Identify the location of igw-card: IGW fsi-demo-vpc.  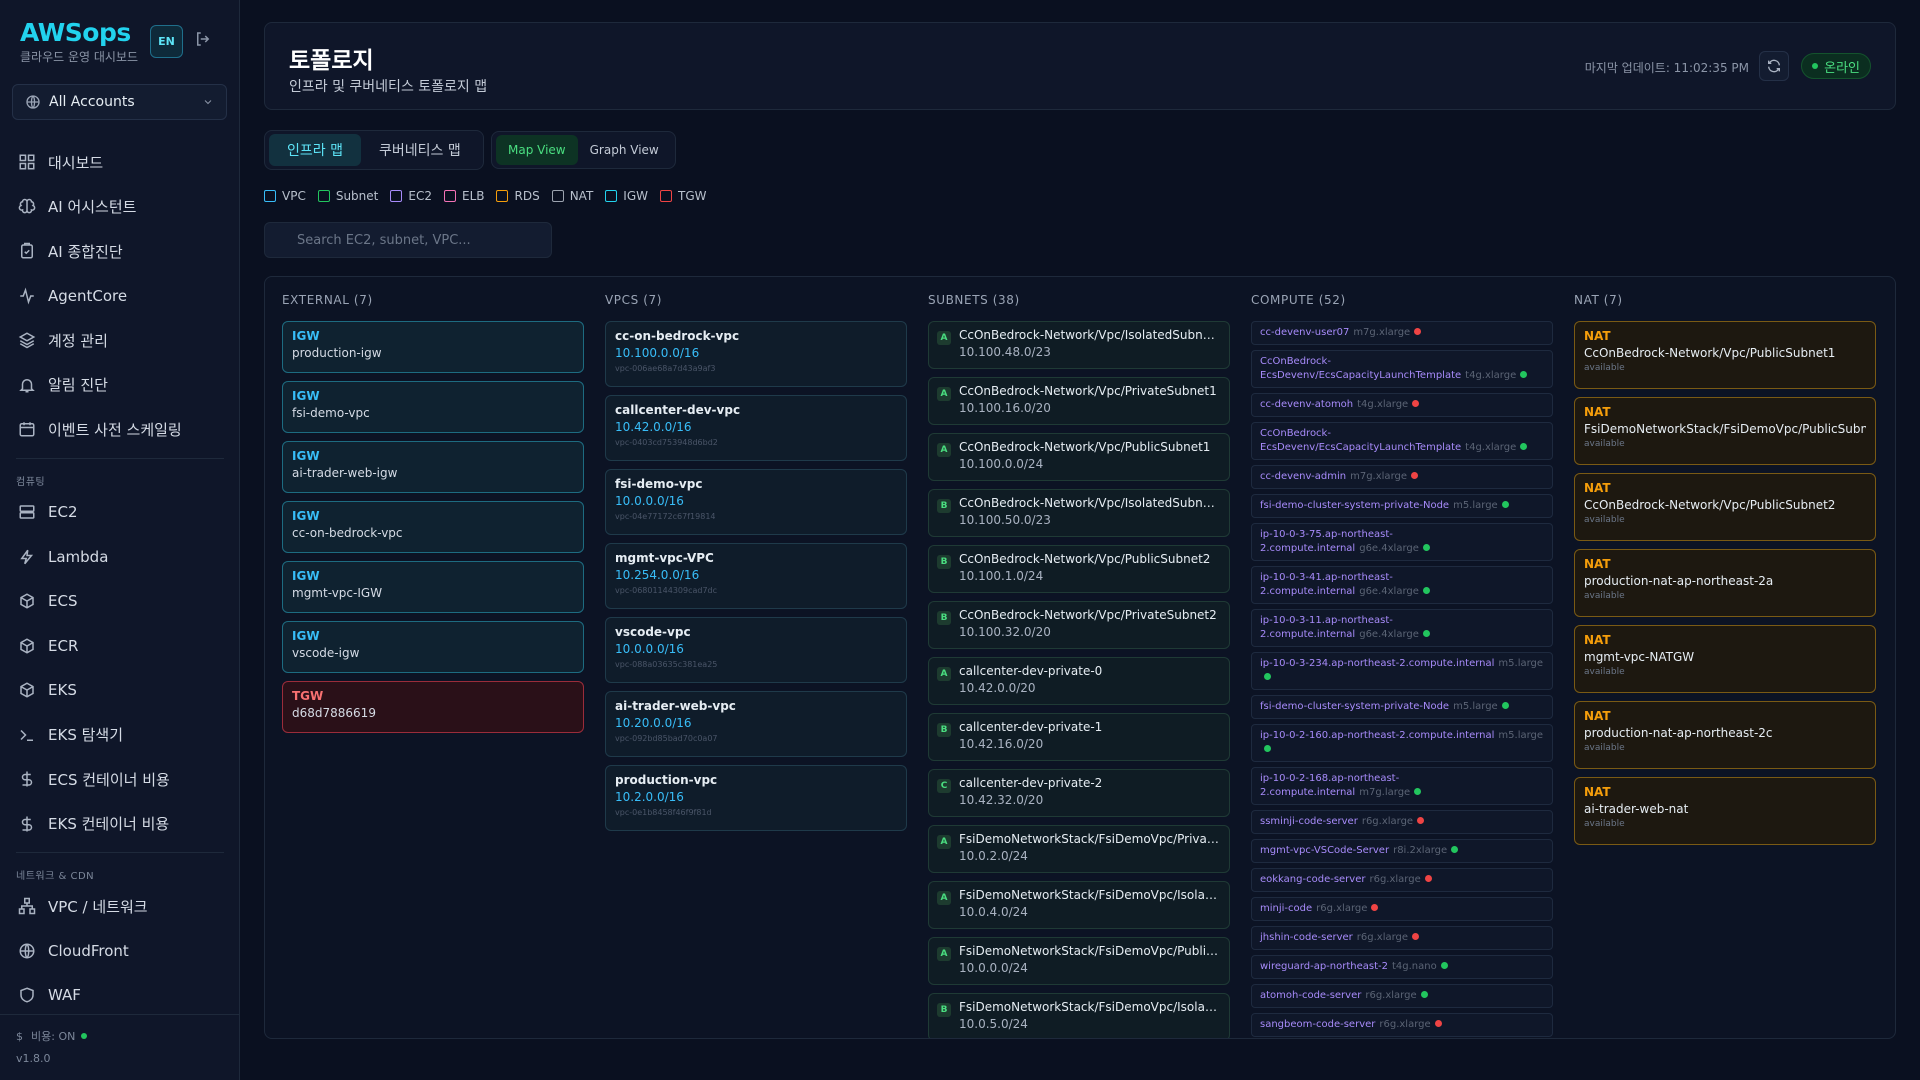
(433, 407).